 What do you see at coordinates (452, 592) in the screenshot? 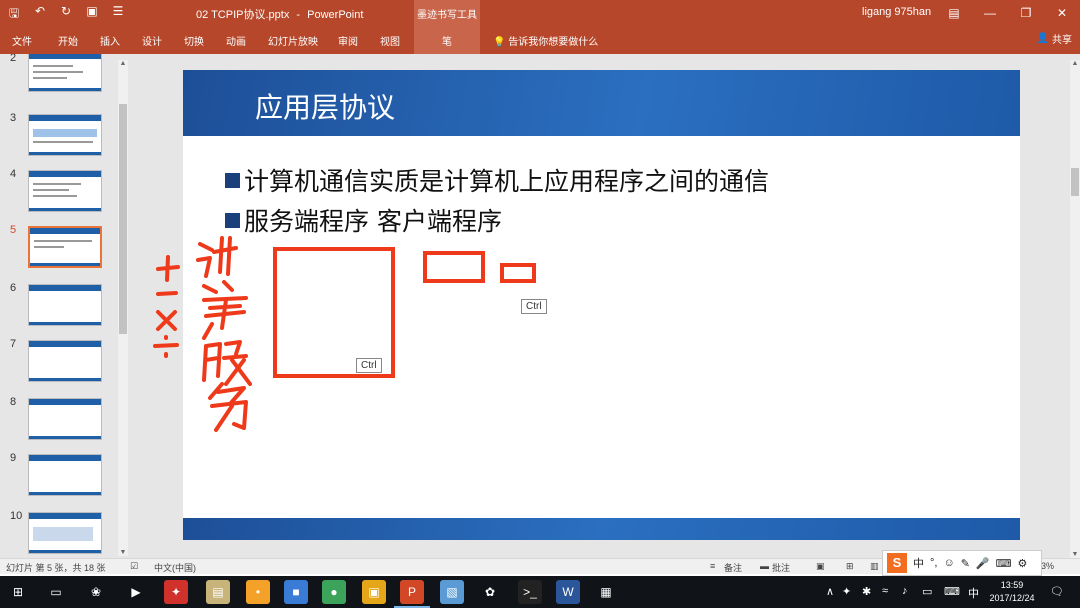
I see `app-notepad-icon: ▧` at bounding box center [452, 592].